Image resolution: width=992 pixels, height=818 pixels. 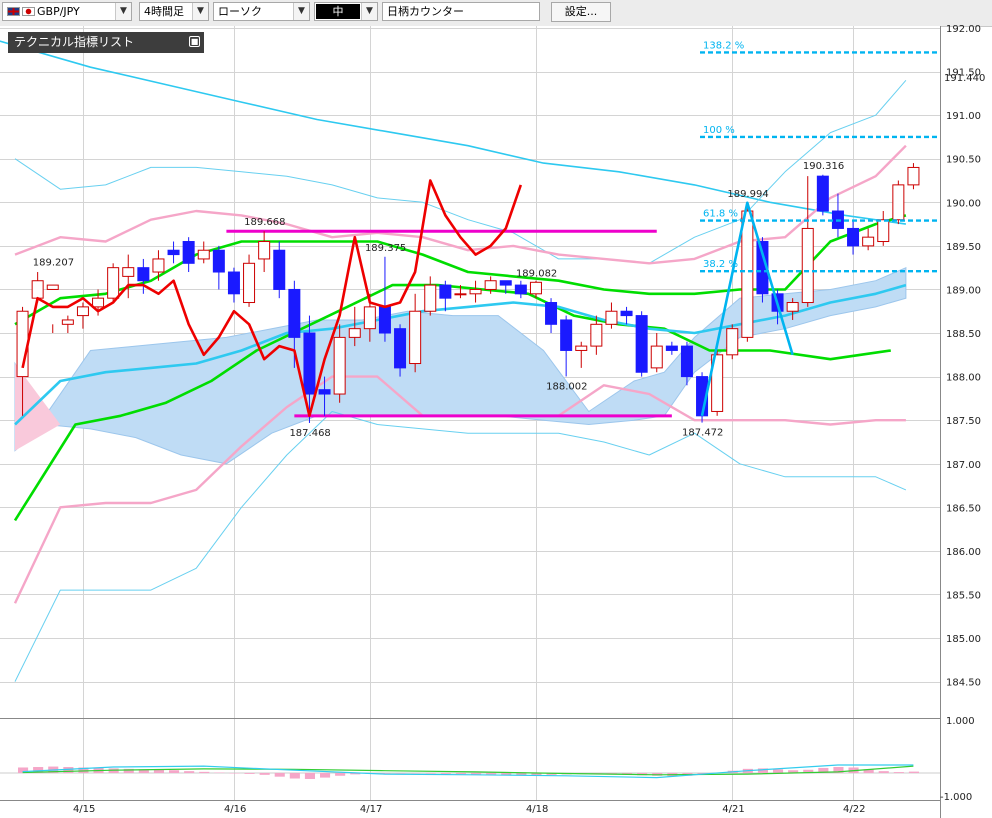 What do you see at coordinates (566, 386) in the screenshot?
I see `price-annotation: 188.002` at bounding box center [566, 386].